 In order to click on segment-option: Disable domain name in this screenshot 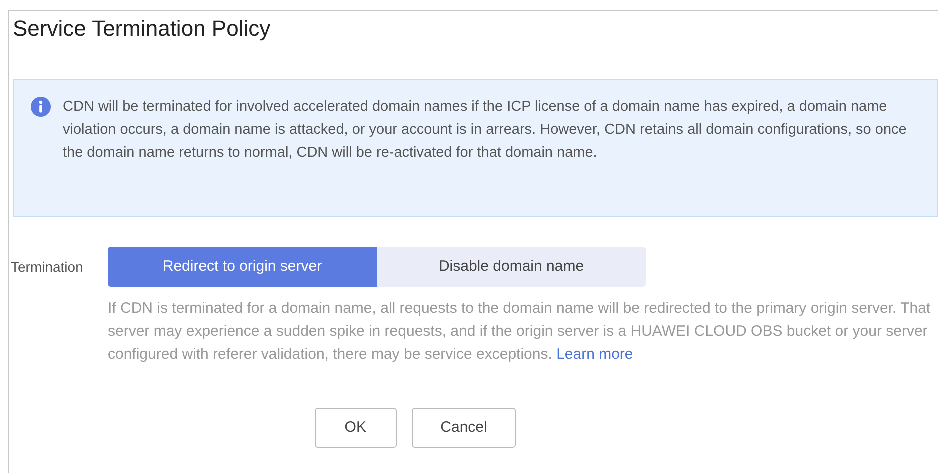, I will do `click(511, 267)`.